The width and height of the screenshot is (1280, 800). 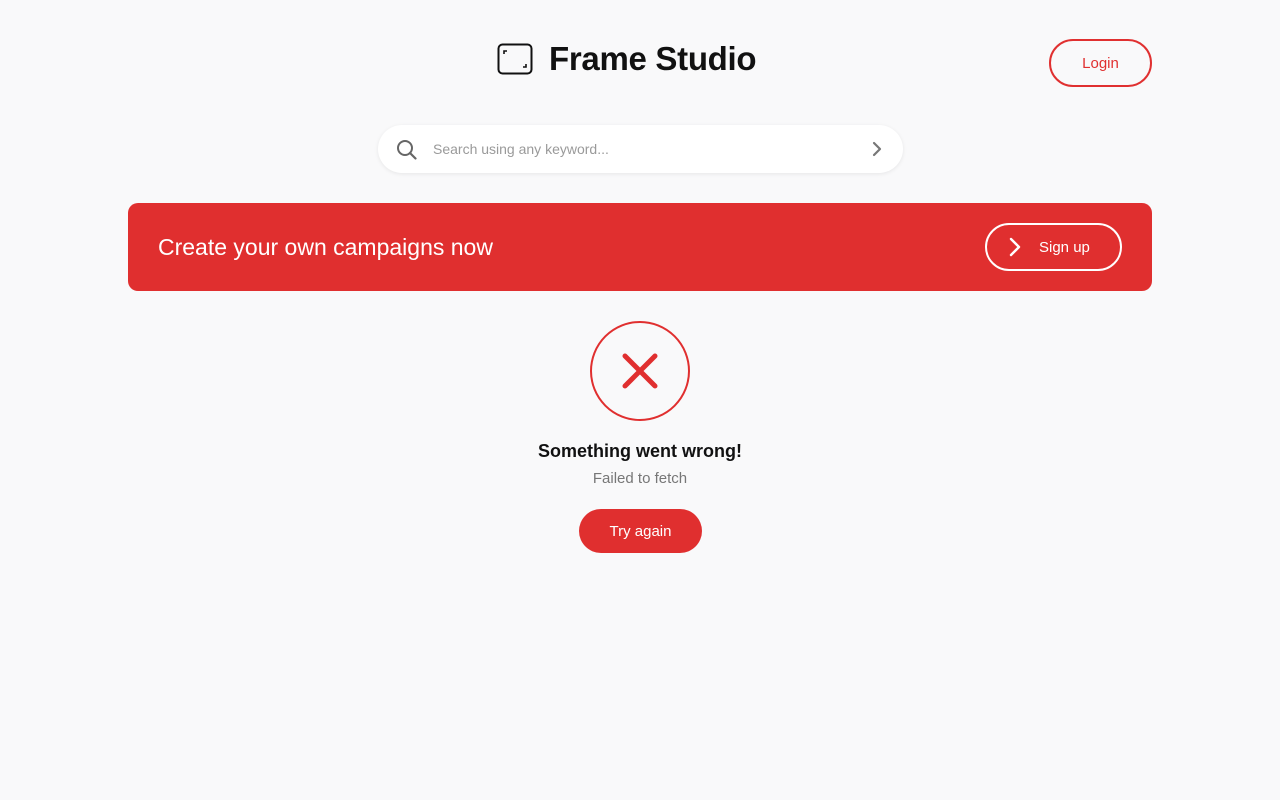 What do you see at coordinates (407, 150) in the screenshot?
I see `search-icon` at bounding box center [407, 150].